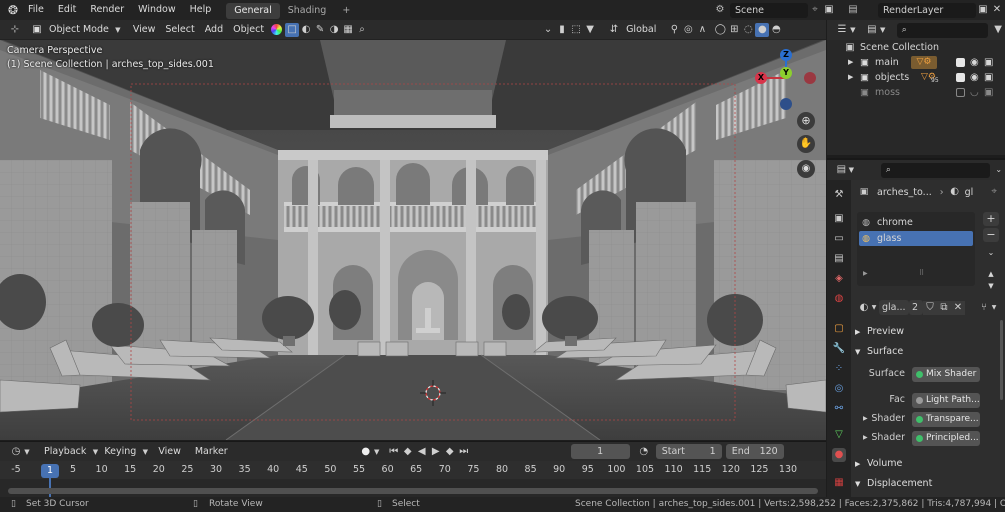  What do you see at coordinates (839, 455) in the screenshot?
I see `material-tab-icon: ●` at bounding box center [839, 455].